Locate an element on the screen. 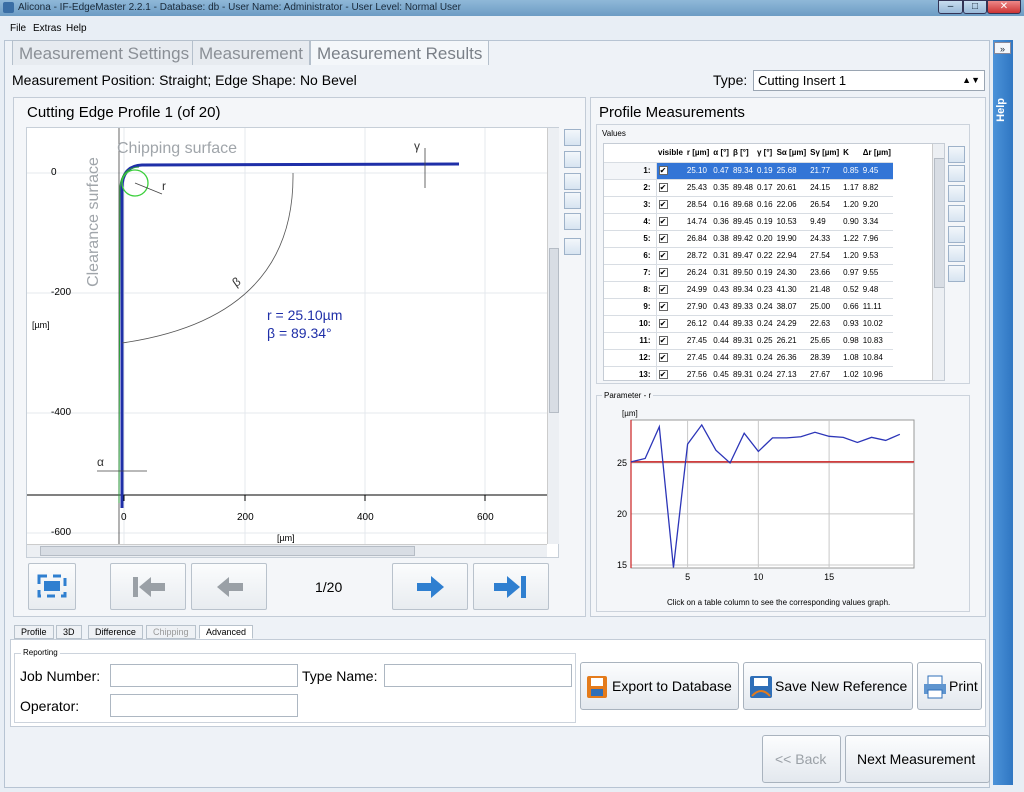  export-icon is located at coordinates (956, 213).